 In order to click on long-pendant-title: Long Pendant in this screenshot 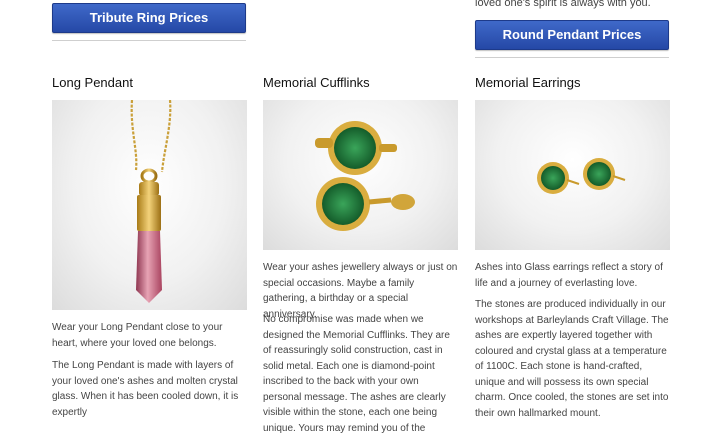, I will do `click(92, 82)`.